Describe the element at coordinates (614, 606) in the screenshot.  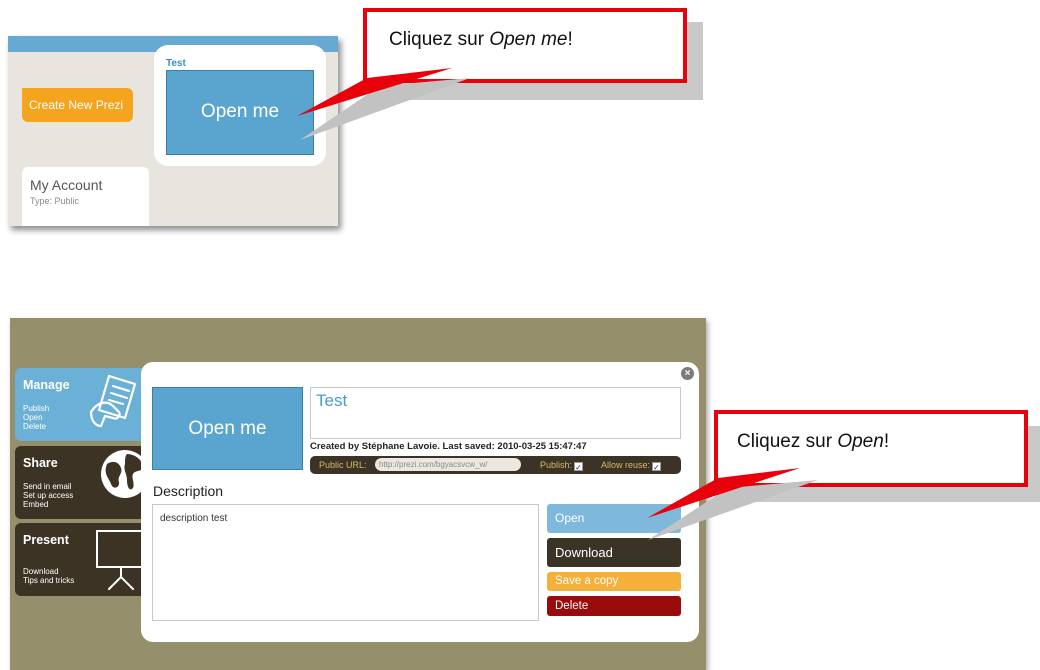
I see `delete-button: Delete` at that location.